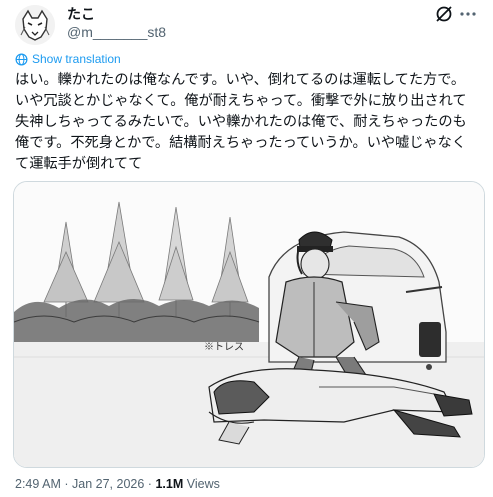 The image size is (493, 497). I want to click on tweet-header: たこ @m_______st8, so click(246, 24).